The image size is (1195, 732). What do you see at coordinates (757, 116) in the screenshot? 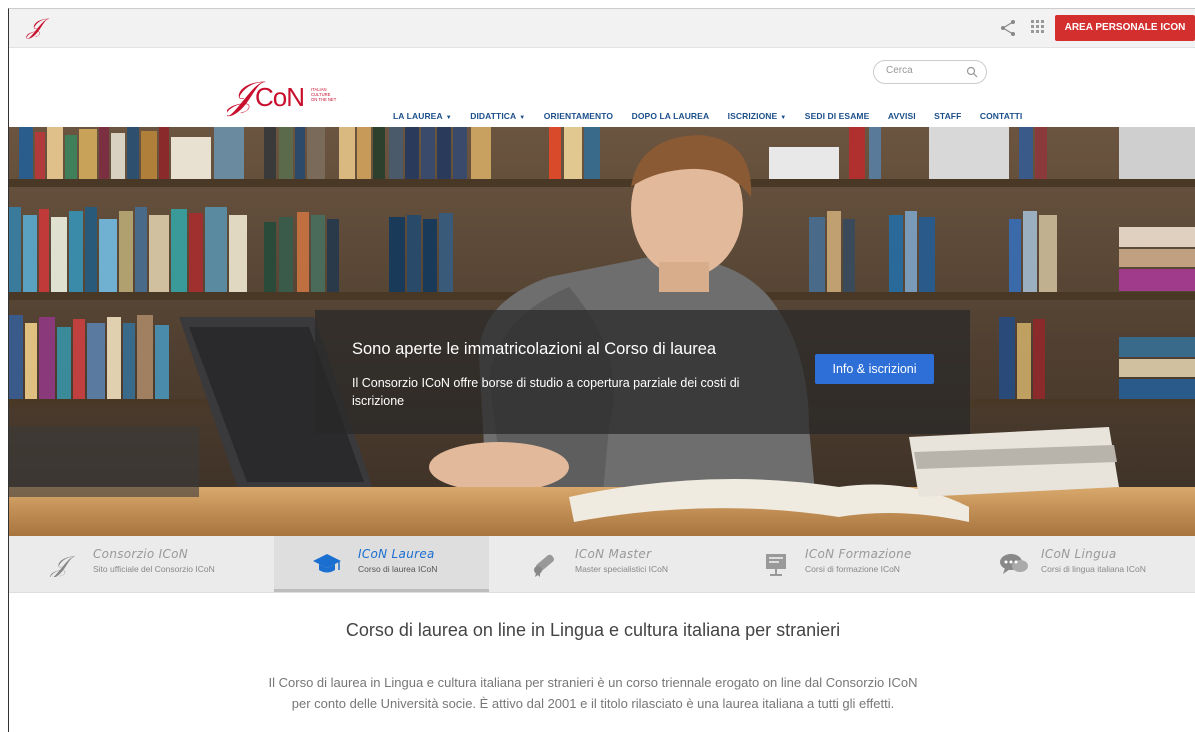
I see `nav-iscrizione: ISCRIZIONE ▼` at bounding box center [757, 116].